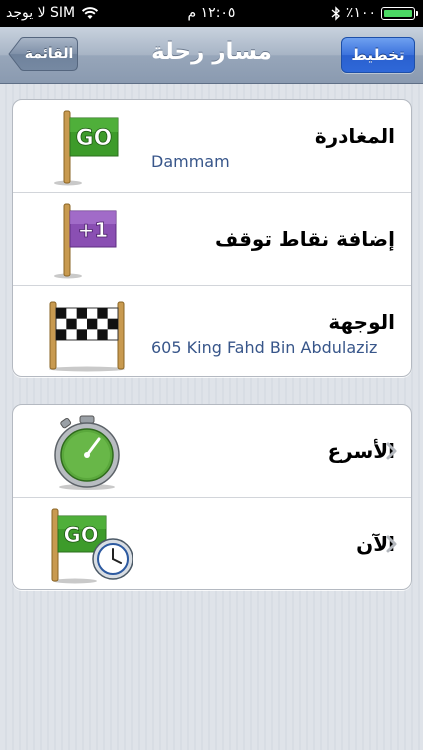 The height and width of the screenshot is (750, 423). Describe the element at coordinates (264, 347) in the screenshot. I see `destination-subtitle: 605 King Fahd Bin Abdulaziz` at that location.